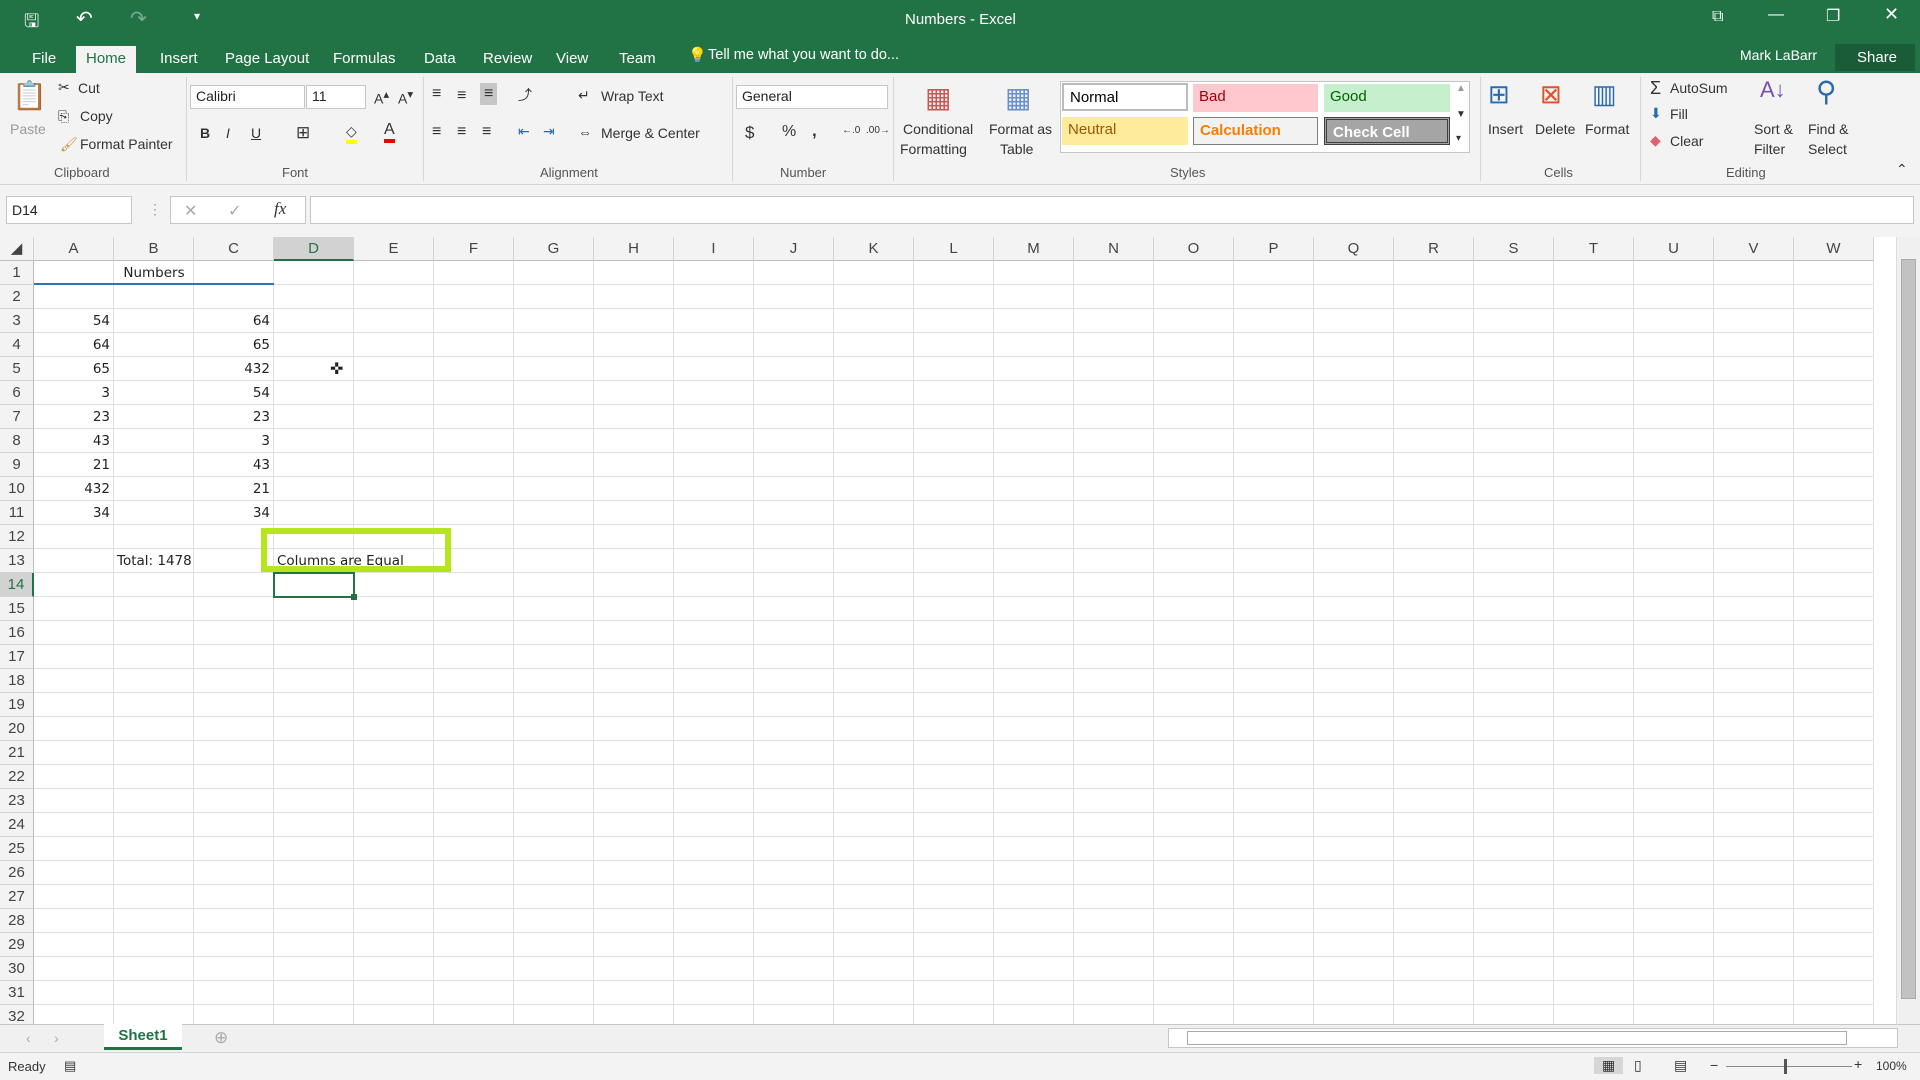 The width and height of the screenshot is (1920, 1080). I want to click on cut-button: Cut, so click(89, 88).